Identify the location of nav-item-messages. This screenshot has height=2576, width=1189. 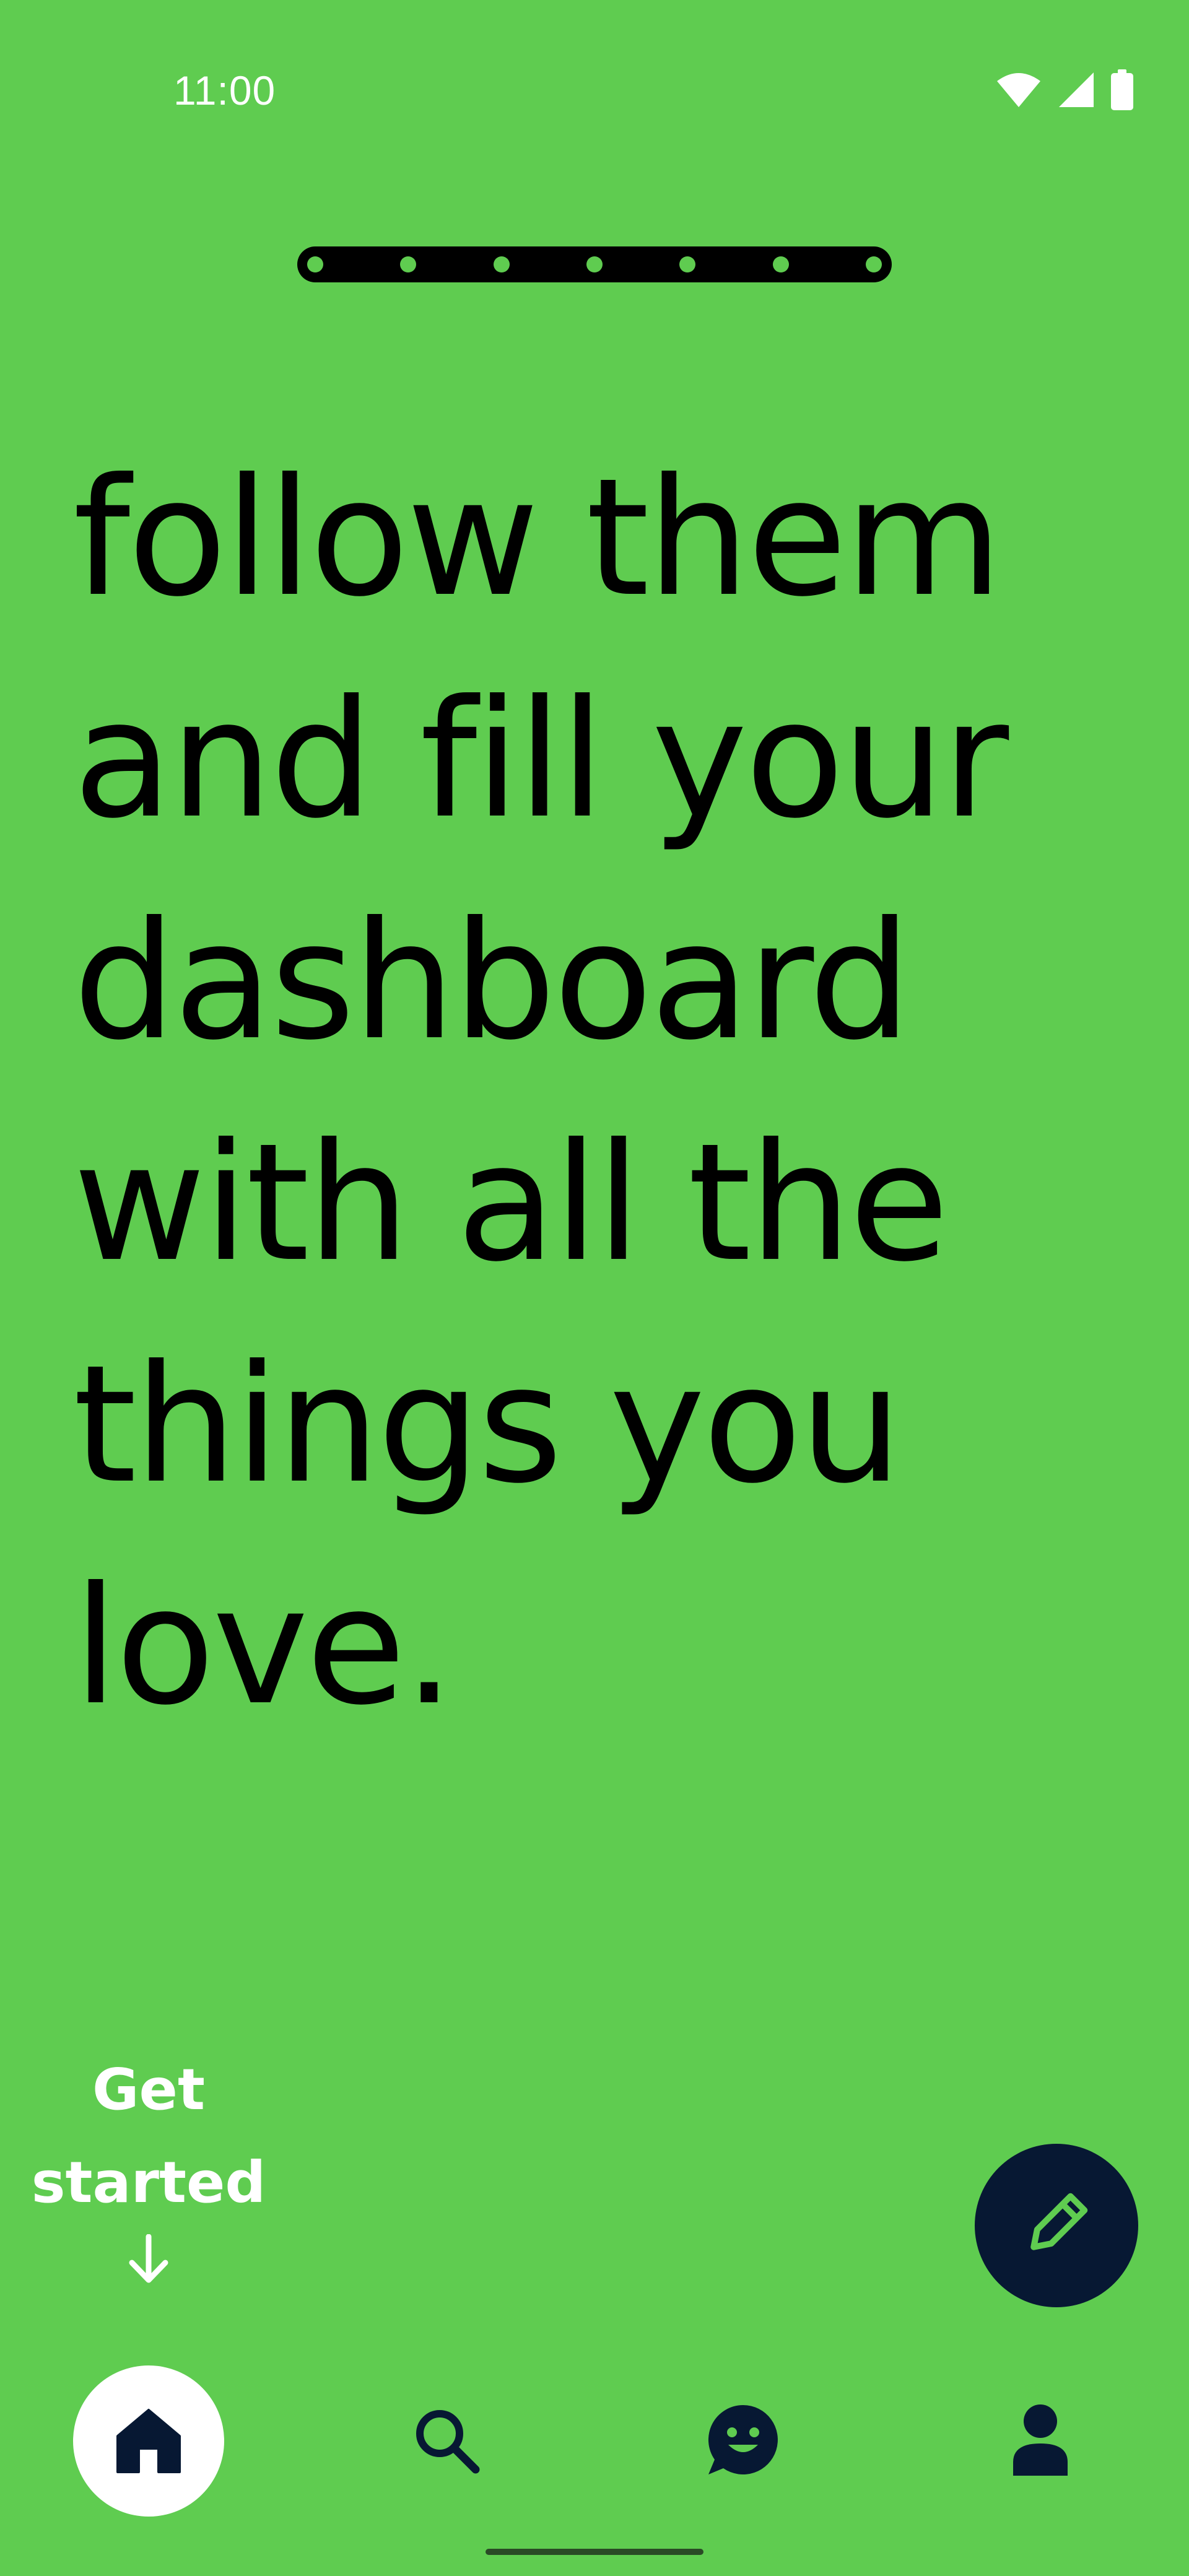
(743, 2441).